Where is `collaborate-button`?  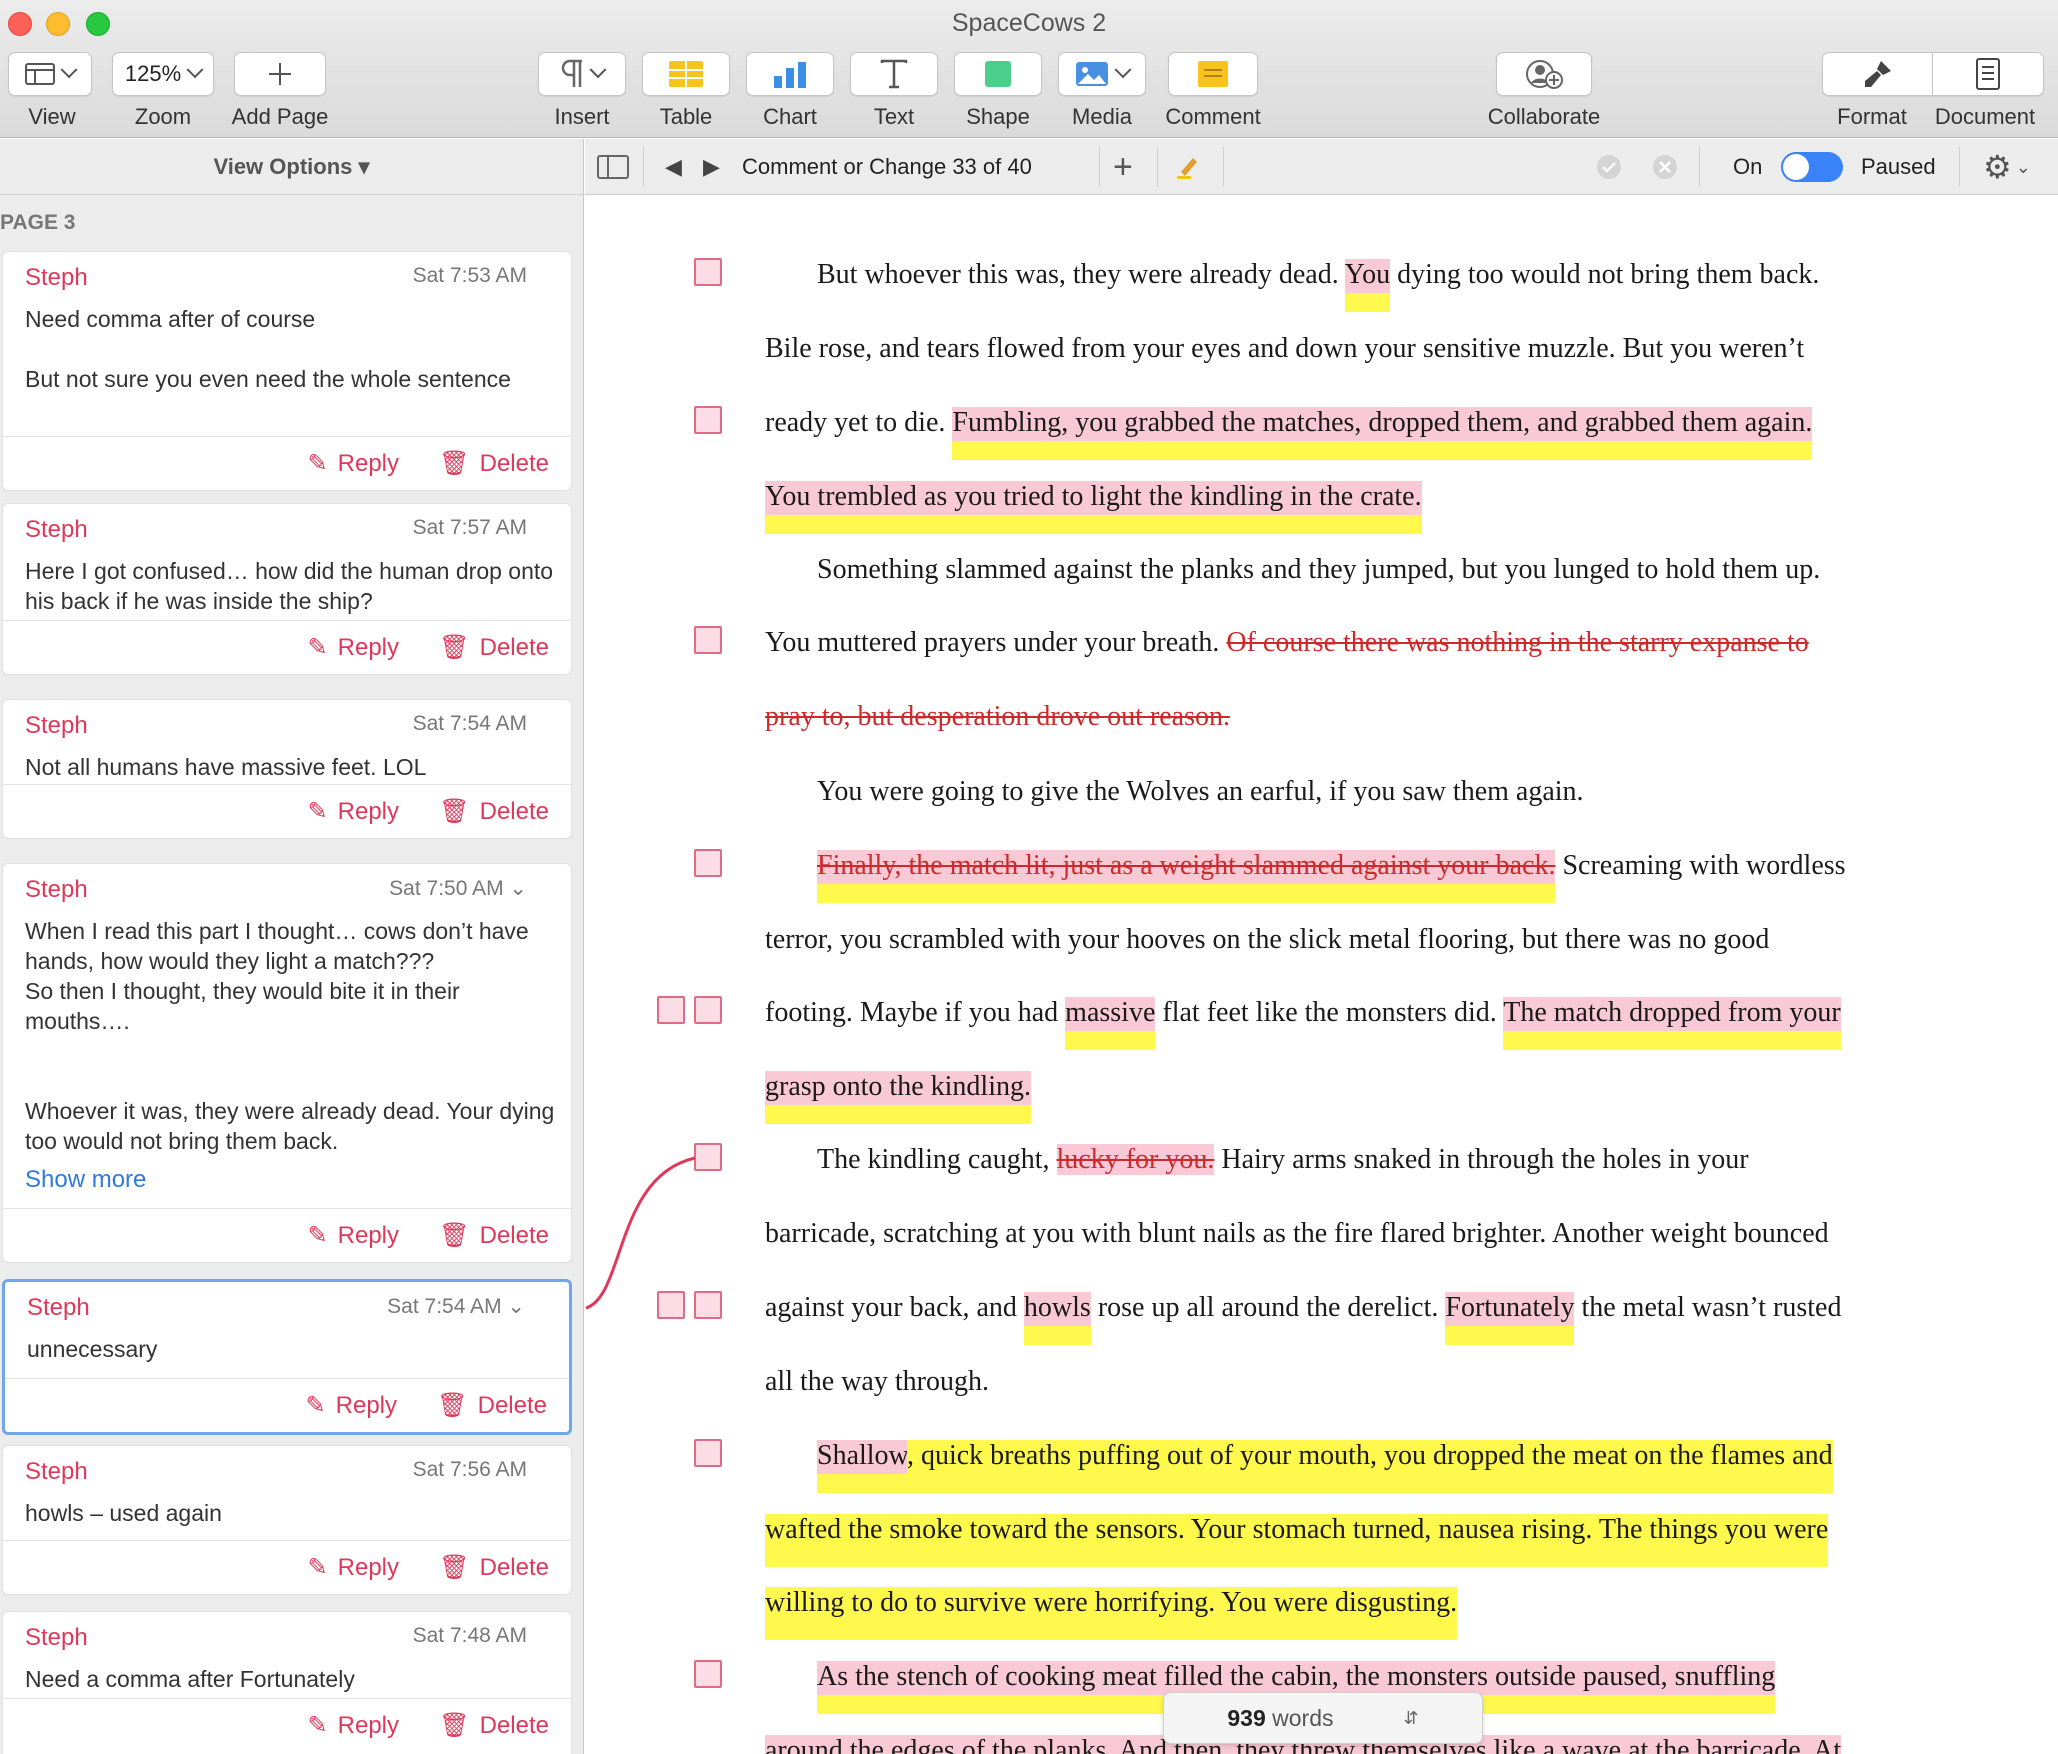
collaborate-button is located at coordinates (1544, 74).